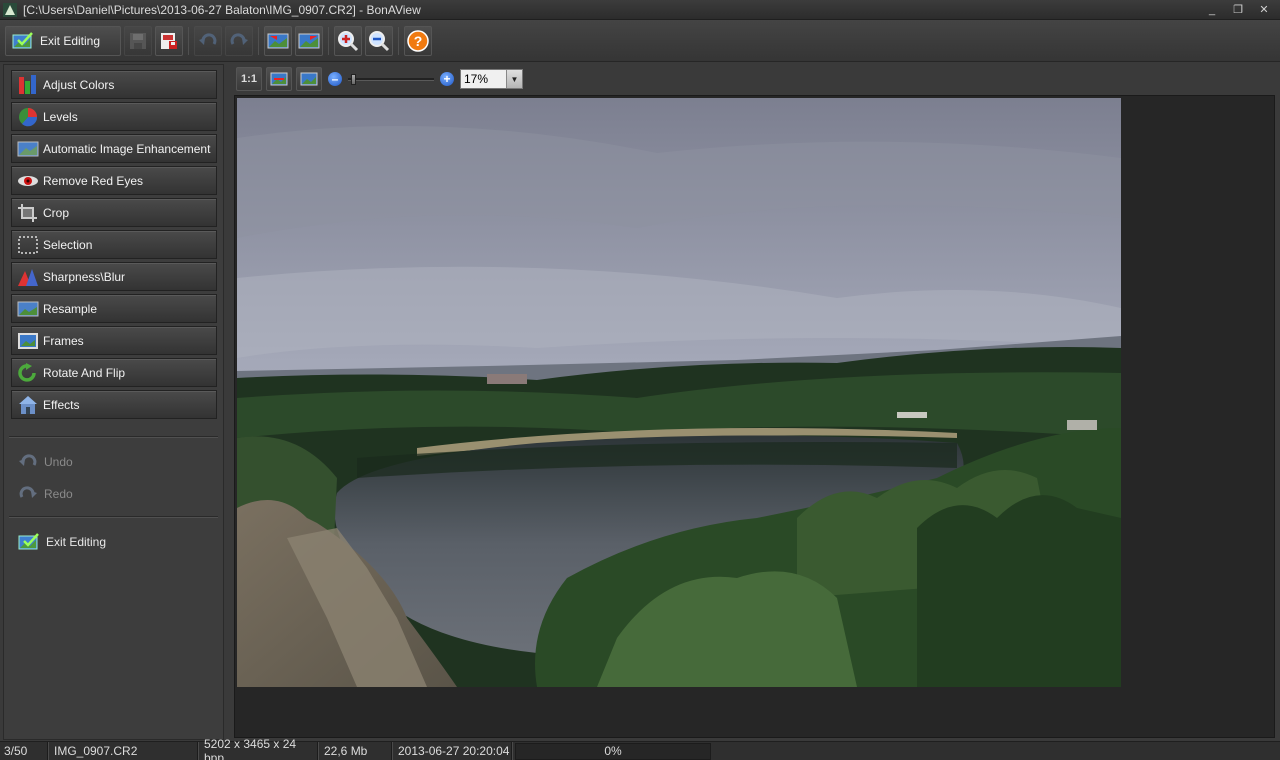 The height and width of the screenshot is (760, 1280). I want to click on adjust-colors-button: Adjust Colors, so click(114, 84).